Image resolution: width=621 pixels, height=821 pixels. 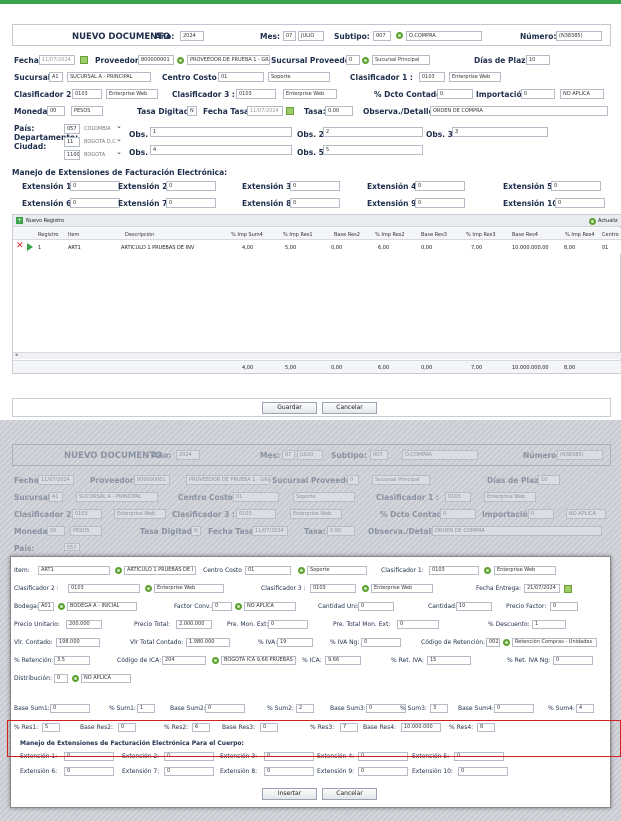 I want to click on modal-retencion-input: 3.5, so click(x=72, y=660).